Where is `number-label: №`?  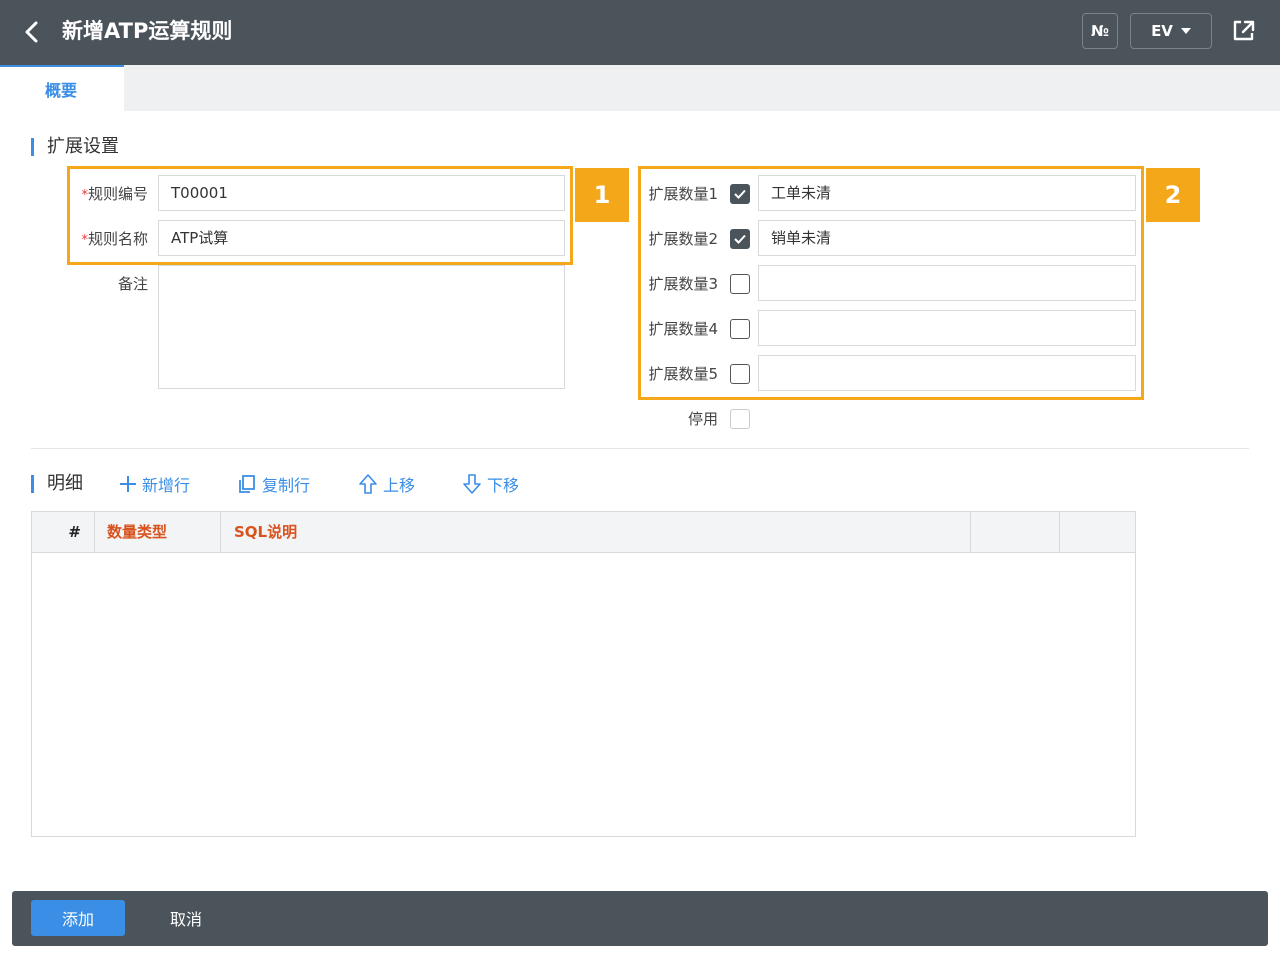 number-label: № is located at coordinates (1100, 31).